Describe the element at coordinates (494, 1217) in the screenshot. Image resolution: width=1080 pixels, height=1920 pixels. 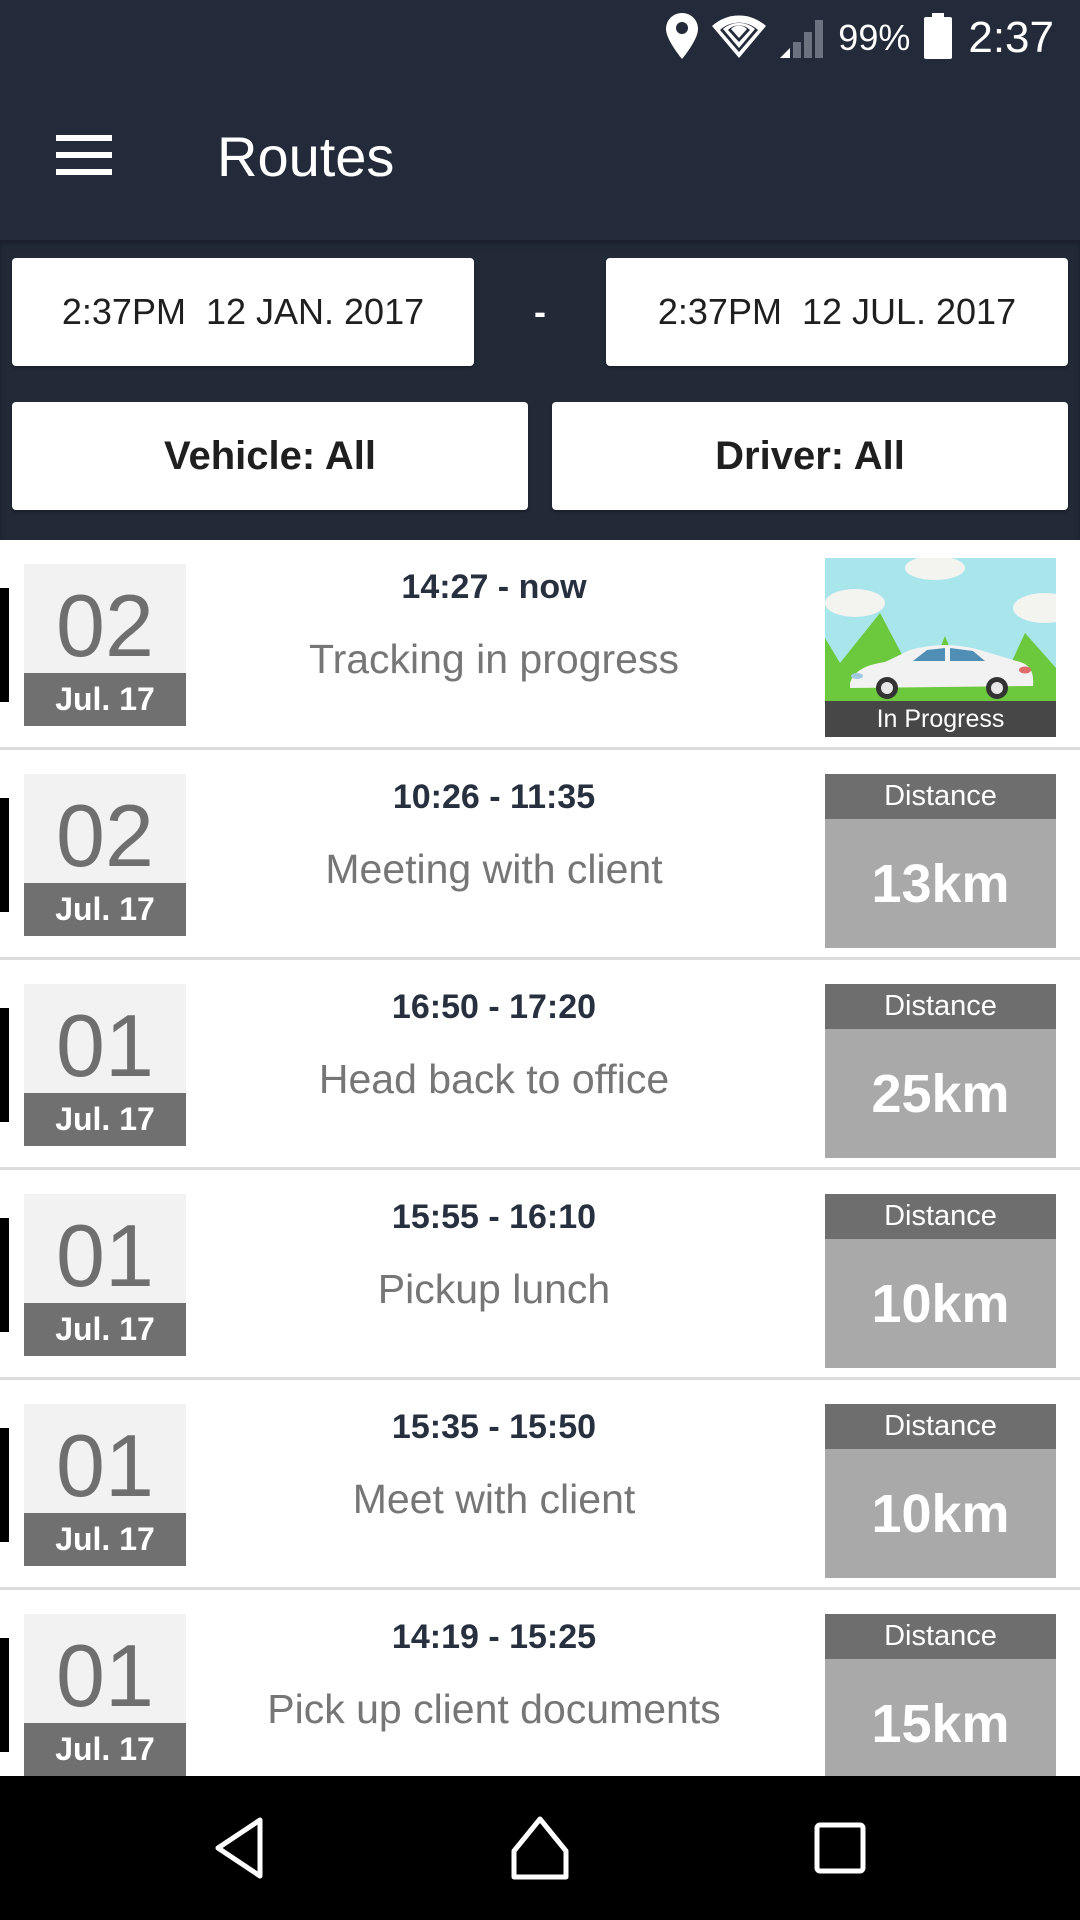
I see `route-time: 15:55 - 16:10` at that location.